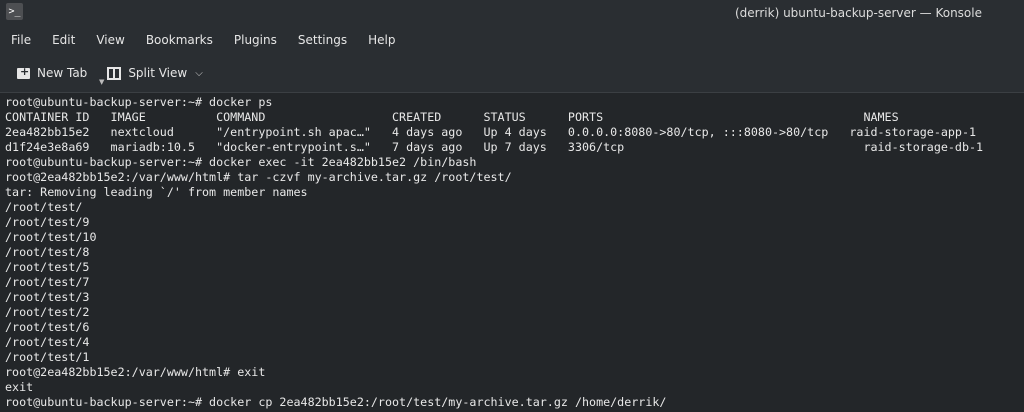  What do you see at coordinates (47, 357) in the screenshot?
I see `terminal-line: /root/test/1` at bounding box center [47, 357].